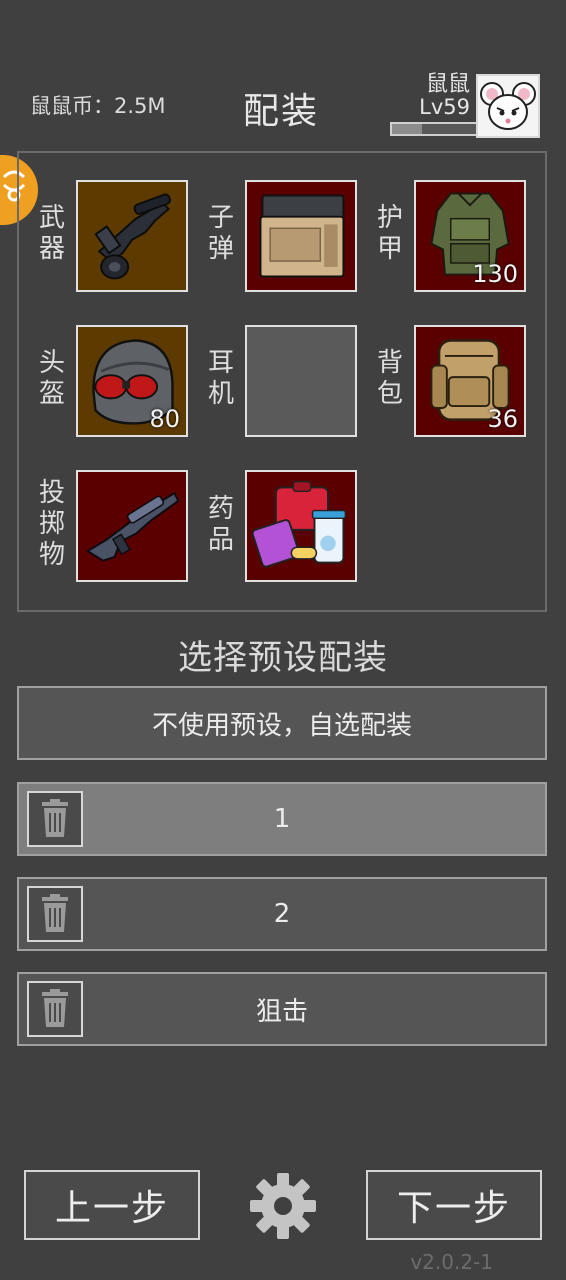  Describe the element at coordinates (51, 233) in the screenshot. I see `weapon-label: 武器` at that location.